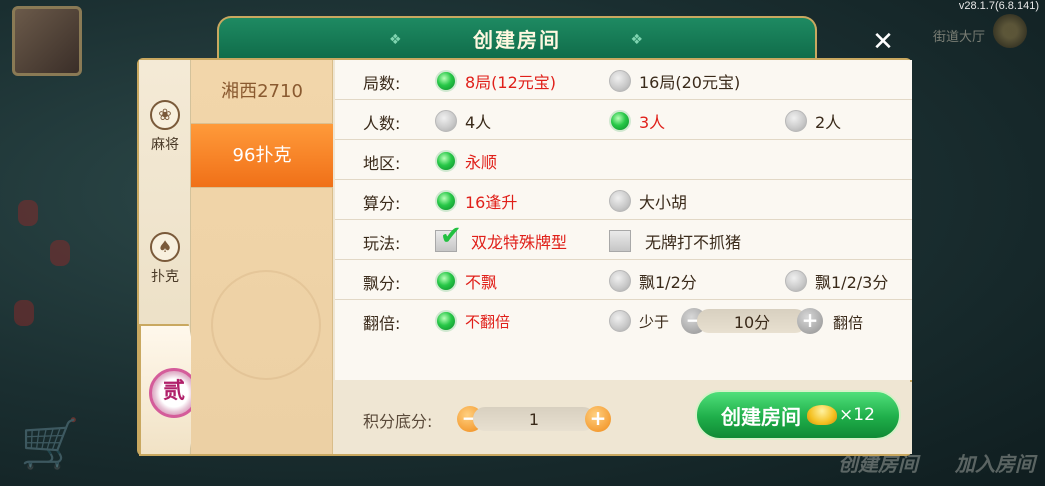 The image size is (1045, 486). Describe the element at coordinates (262, 156) in the screenshot. I see `game-item-96poker: 96扑克` at that location.